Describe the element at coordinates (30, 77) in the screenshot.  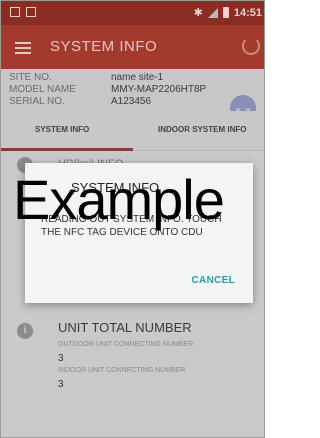
I see `site-no-label: SITE NO.` at that location.